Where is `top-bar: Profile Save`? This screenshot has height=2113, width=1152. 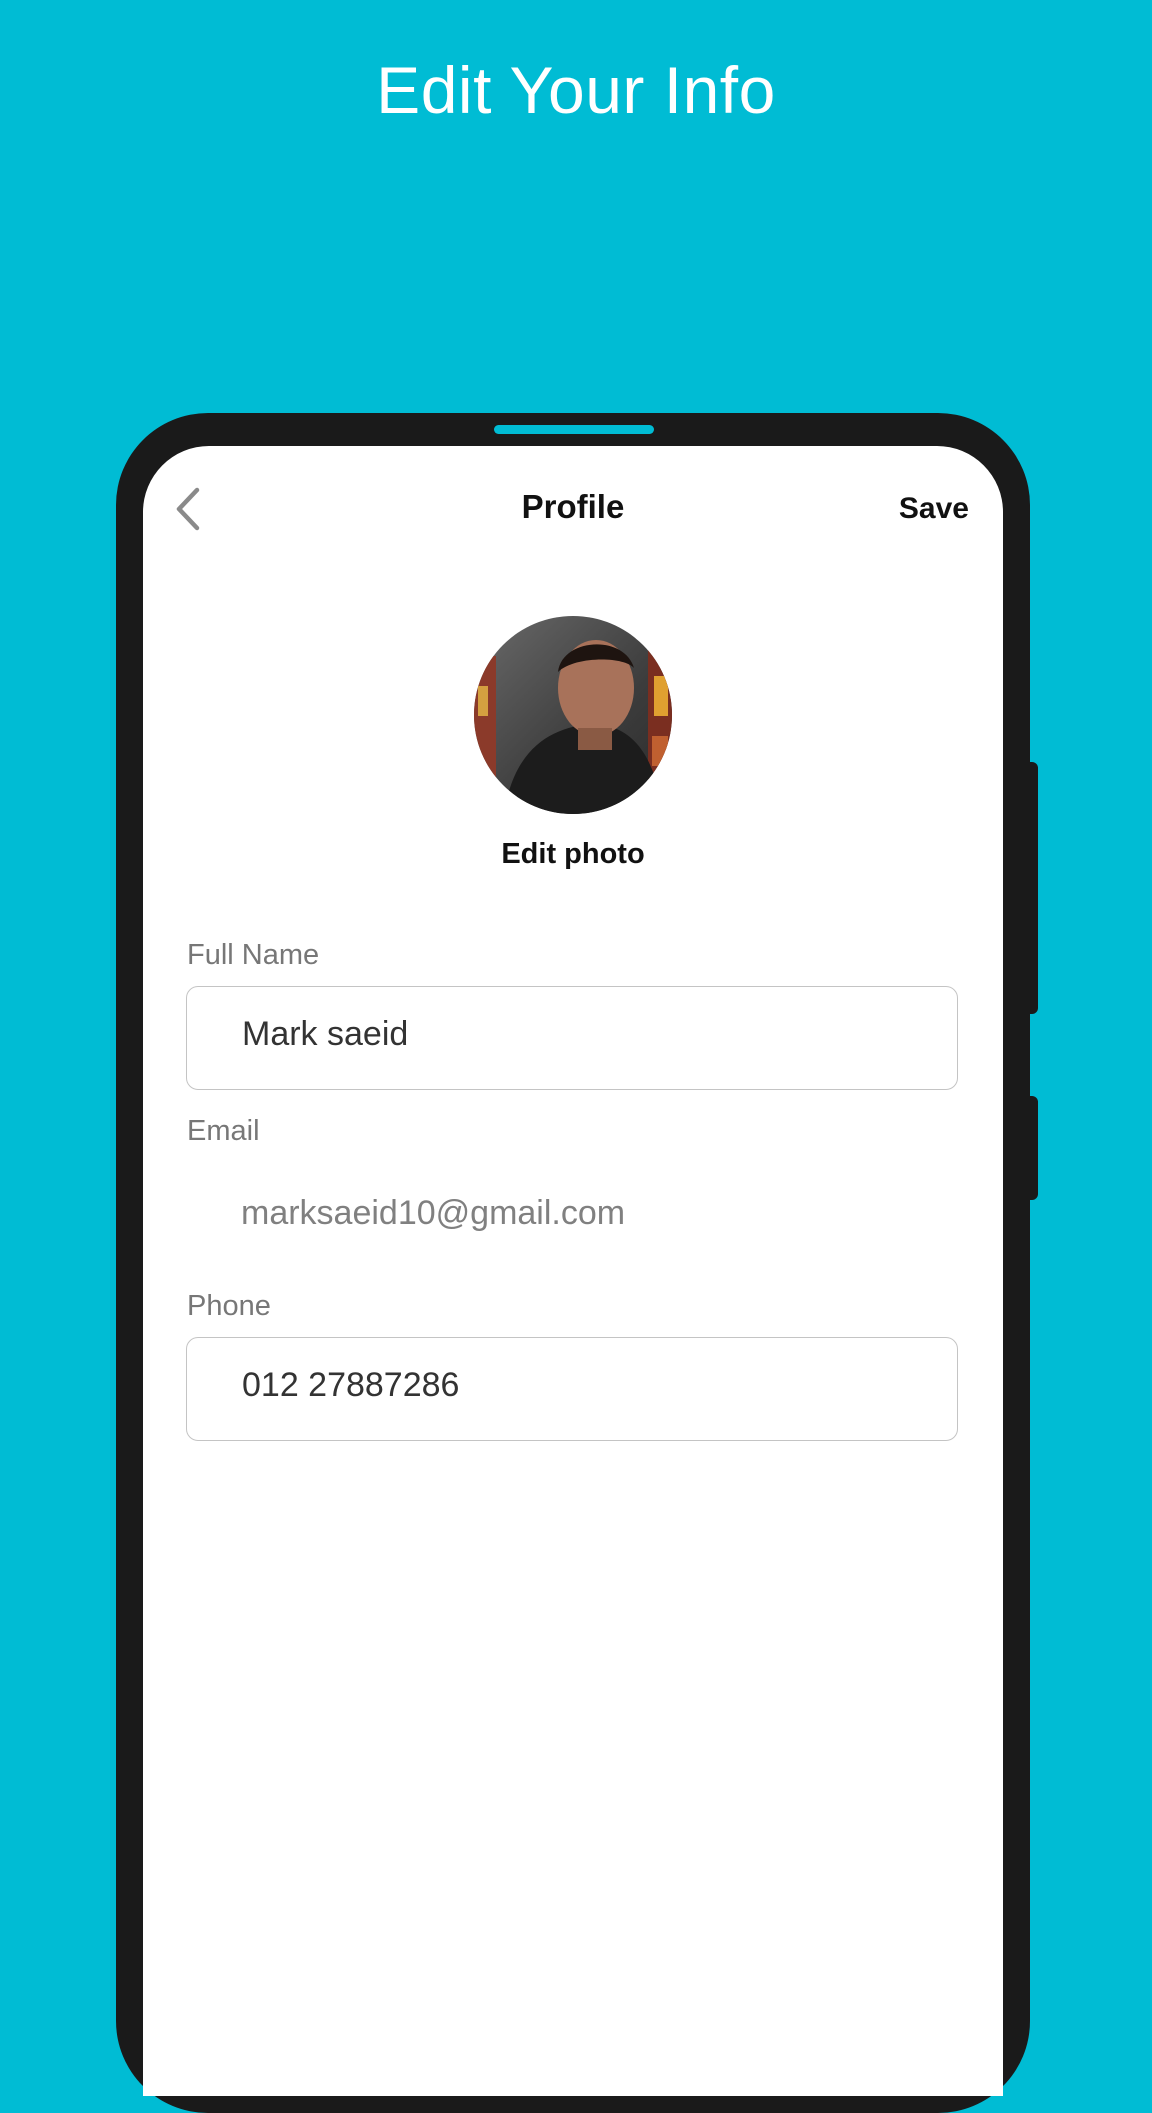 top-bar: Profile Save is located at coordinates (573, 506).